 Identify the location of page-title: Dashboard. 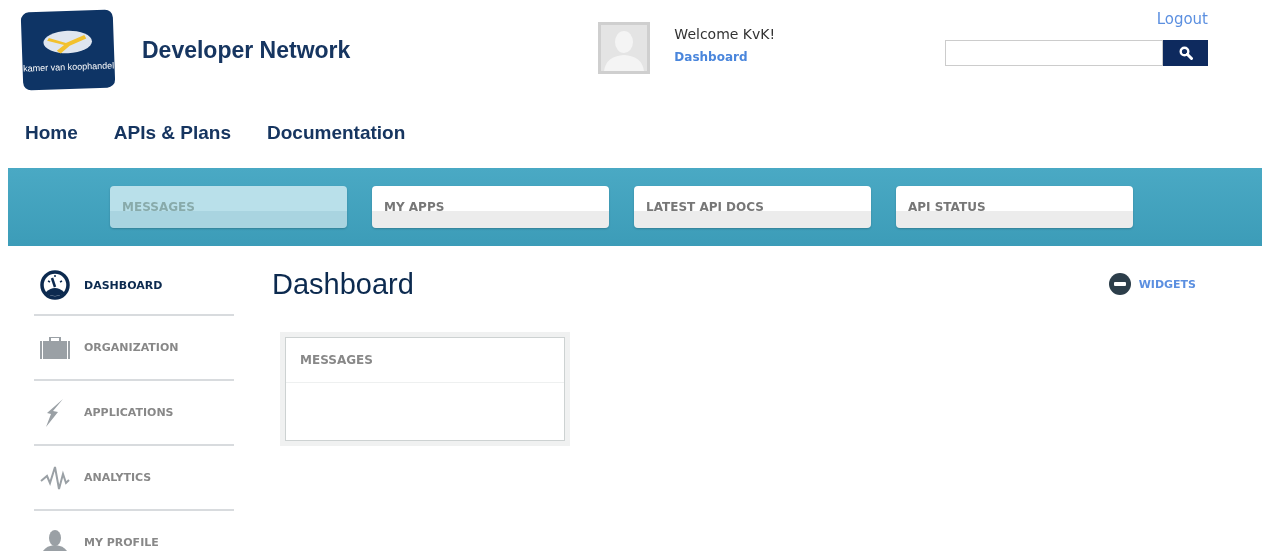
(343, 284).